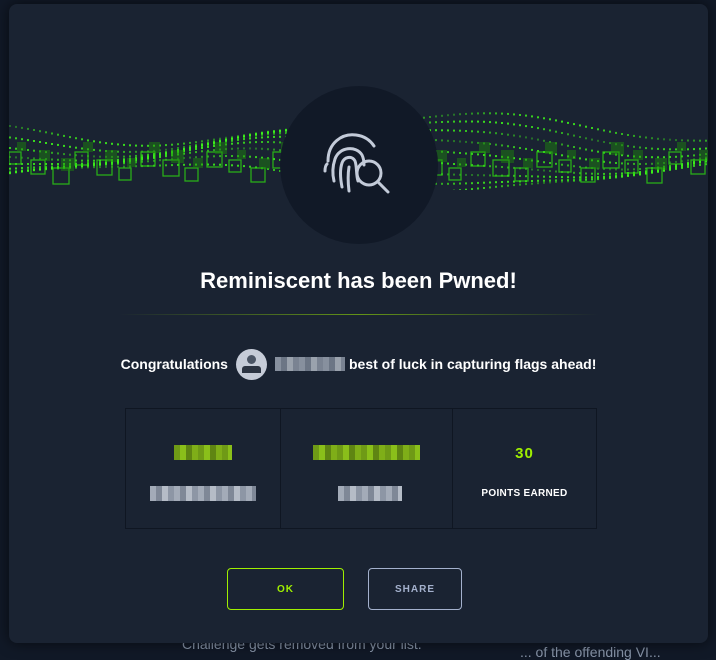 This screenshot has height=660, width=716. I want to click on emblem-circle, so click(359, 165).